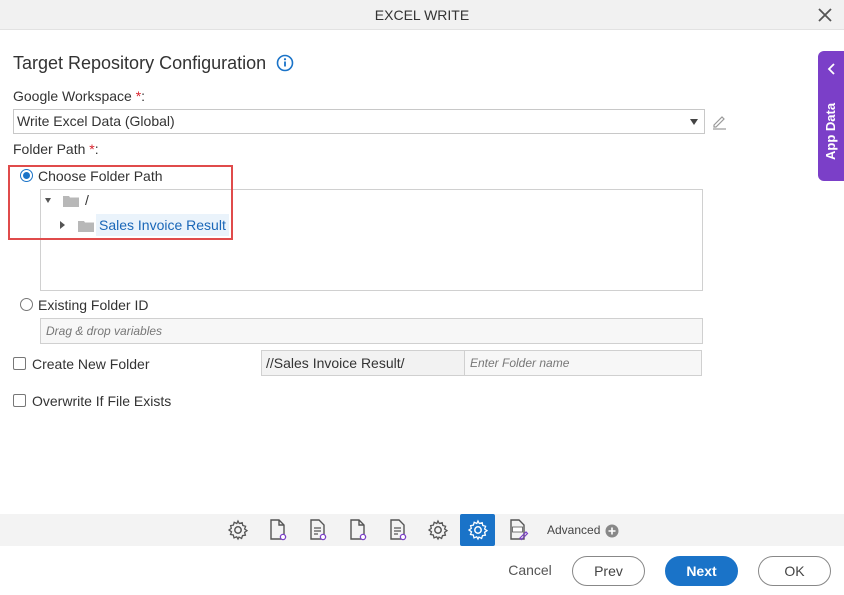  I want to click on advanced-link: Advanced, so click(573, 530).